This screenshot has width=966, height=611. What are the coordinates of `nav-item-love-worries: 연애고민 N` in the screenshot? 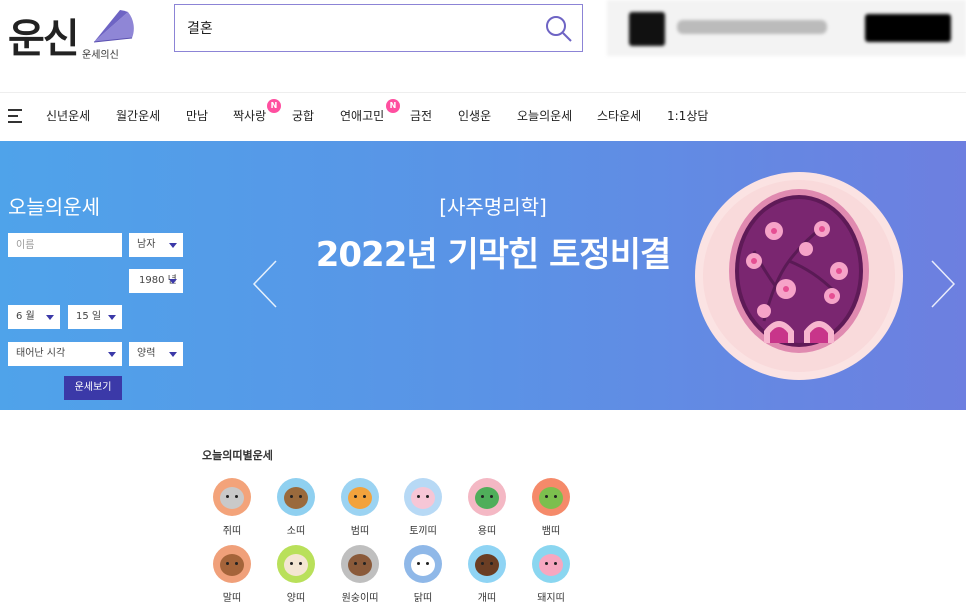 It's located at (370, 111).